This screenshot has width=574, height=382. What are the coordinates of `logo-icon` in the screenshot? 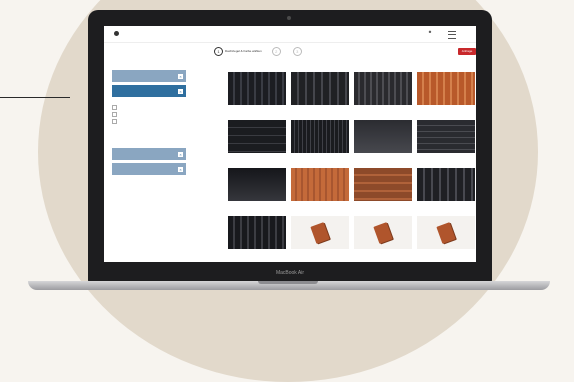 It's located at (116, 33).